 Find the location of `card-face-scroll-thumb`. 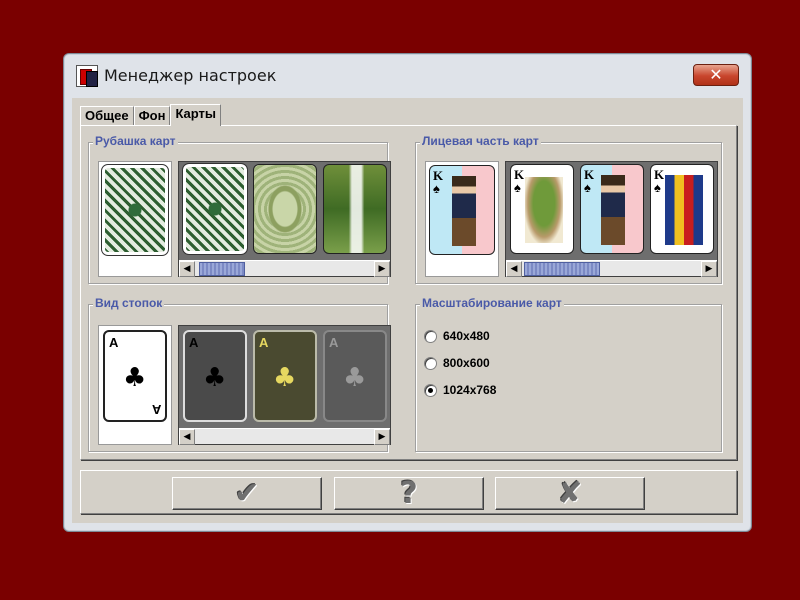

card-face-scroll-thumb is located at coordinates (562, 269).